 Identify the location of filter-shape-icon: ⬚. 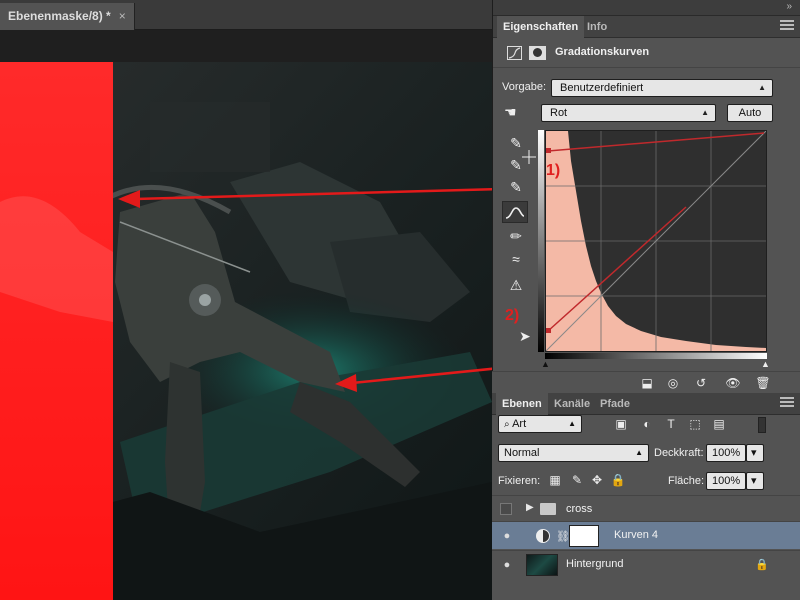
(695, 424).